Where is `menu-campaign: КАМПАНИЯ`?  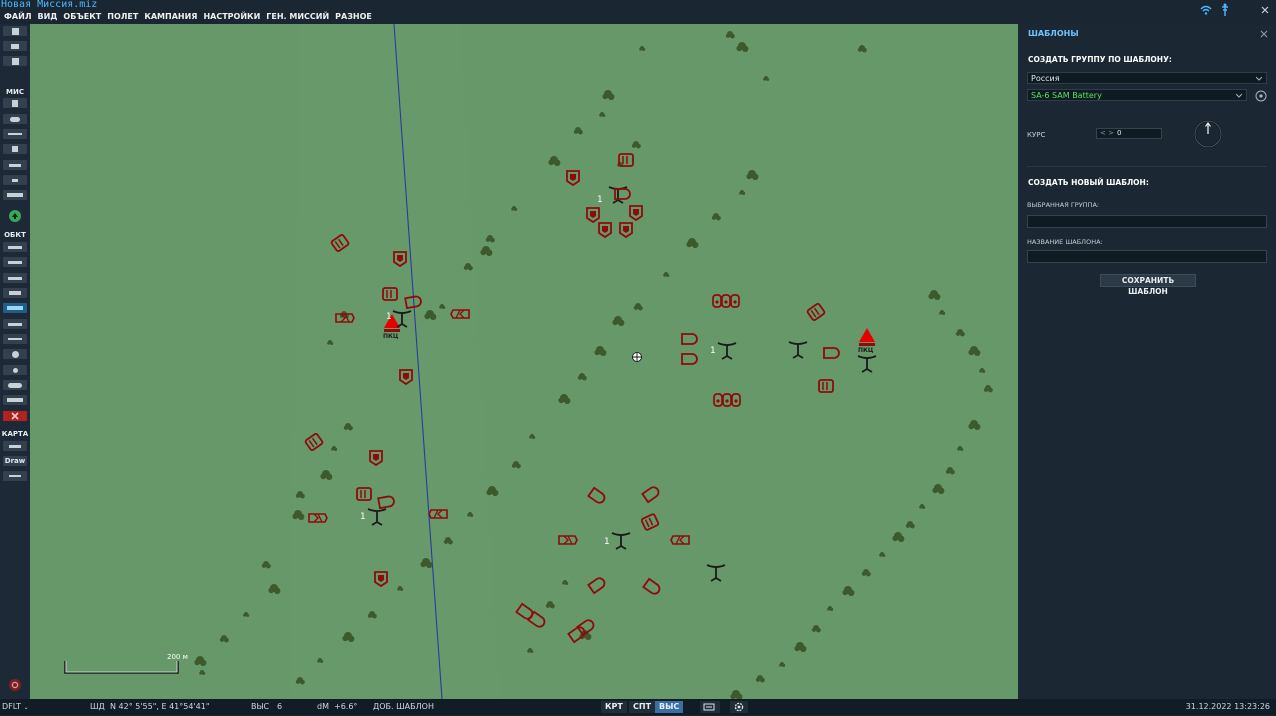
menu-campaign: КАМПАНИЯ is located at coordinates (170, 17).